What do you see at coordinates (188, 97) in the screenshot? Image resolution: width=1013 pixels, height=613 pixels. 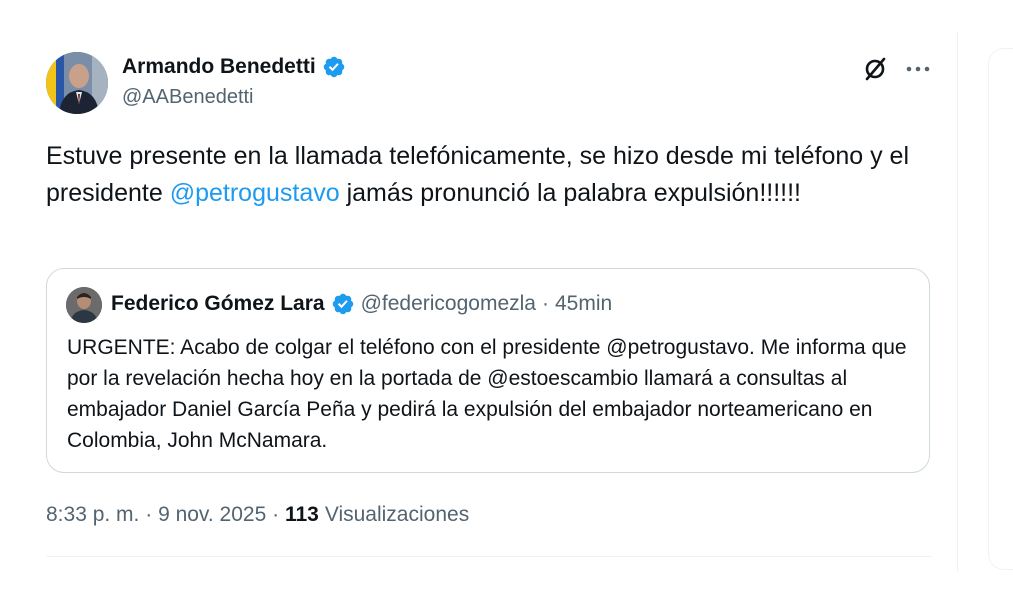 I see `author-handle: @AABenedetti` at bounding box center [188, 97].